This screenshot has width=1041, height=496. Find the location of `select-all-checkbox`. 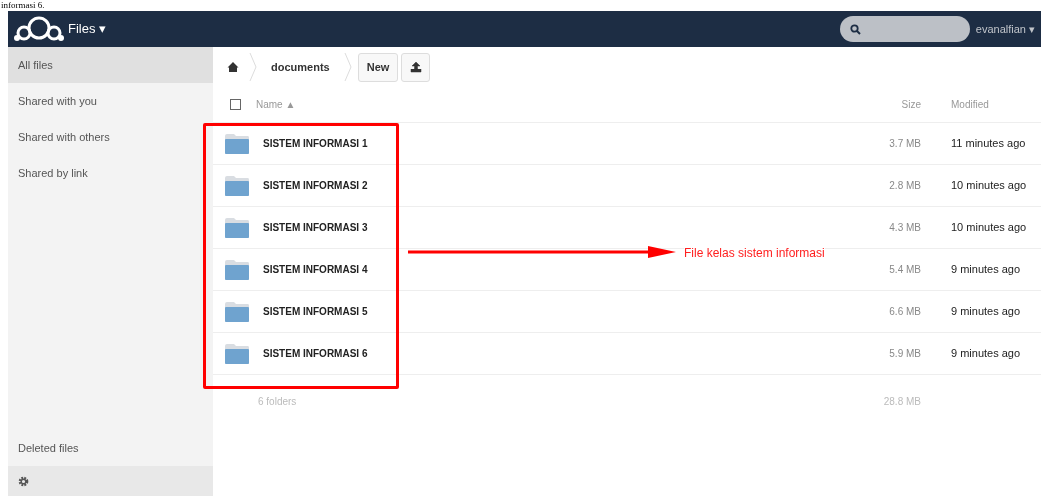

select-all-checkbox is located at coordinates (235, 104).